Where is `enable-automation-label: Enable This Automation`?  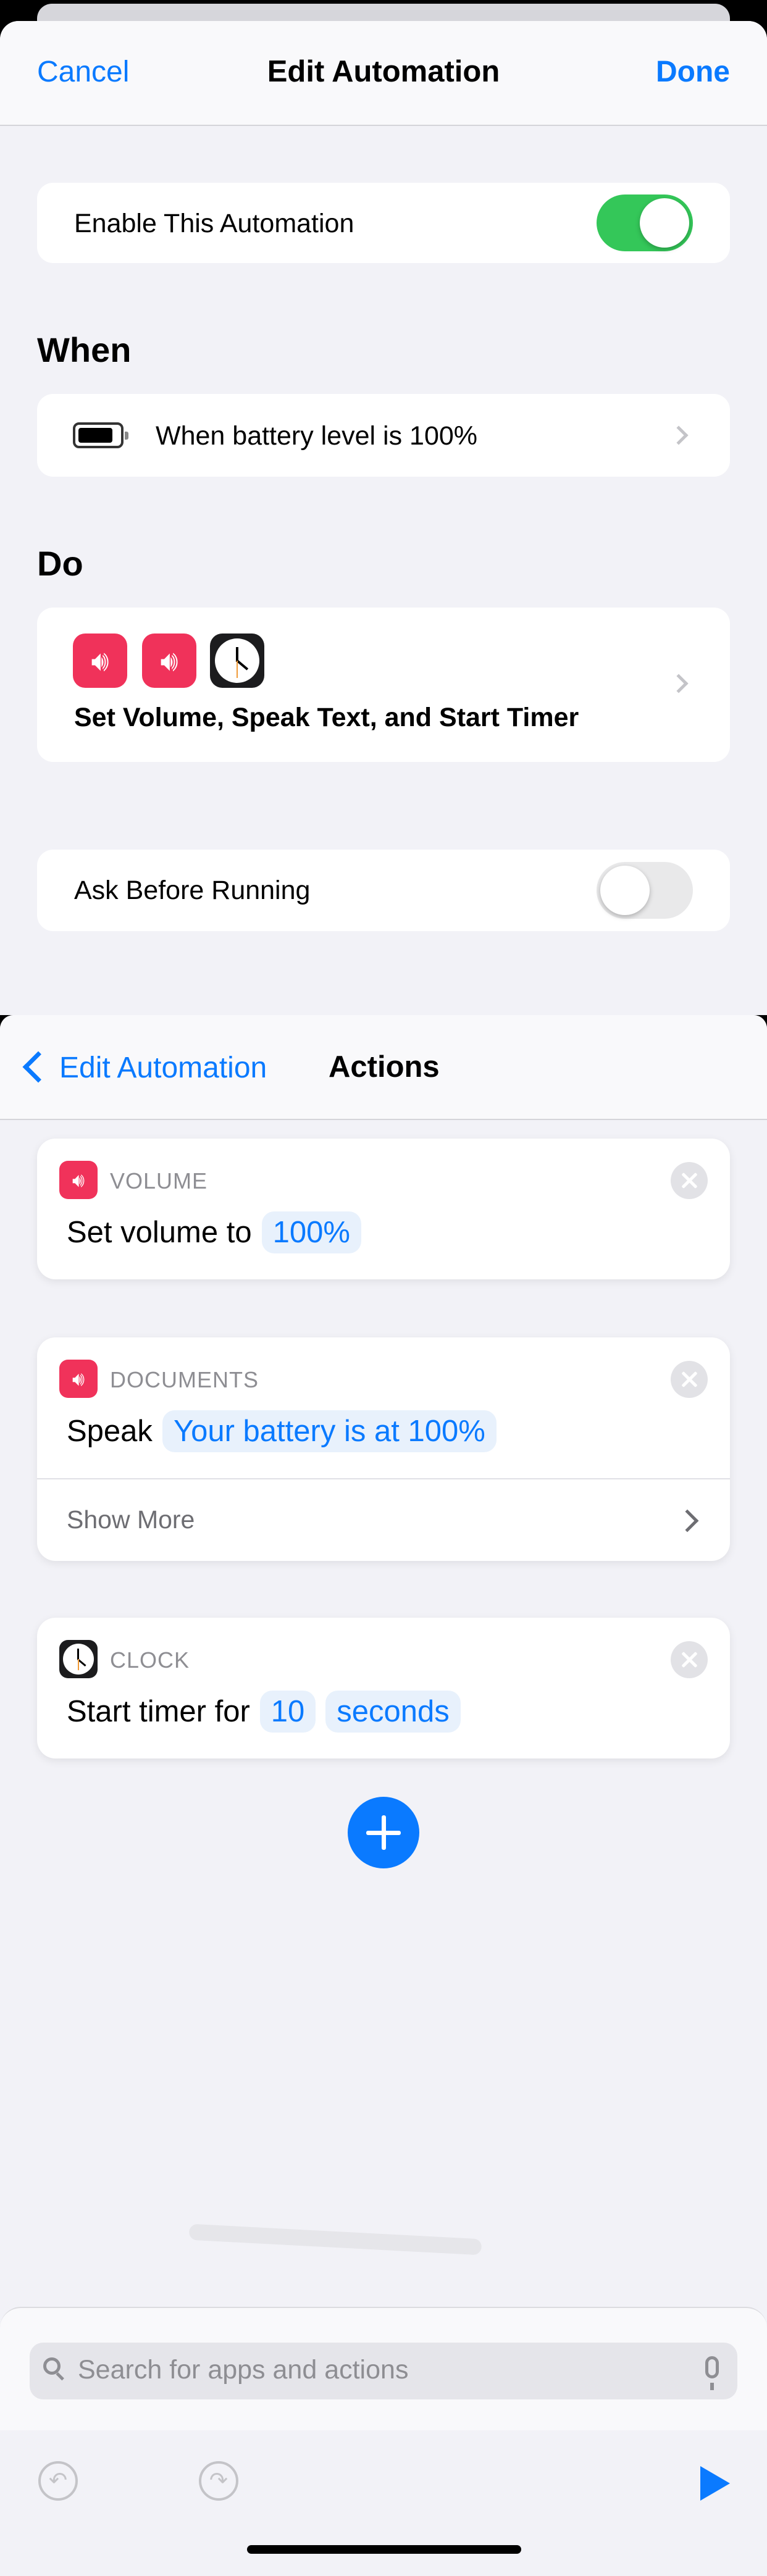 enable-automation-label: Enable This Automation is located at coordinates (214, 224).